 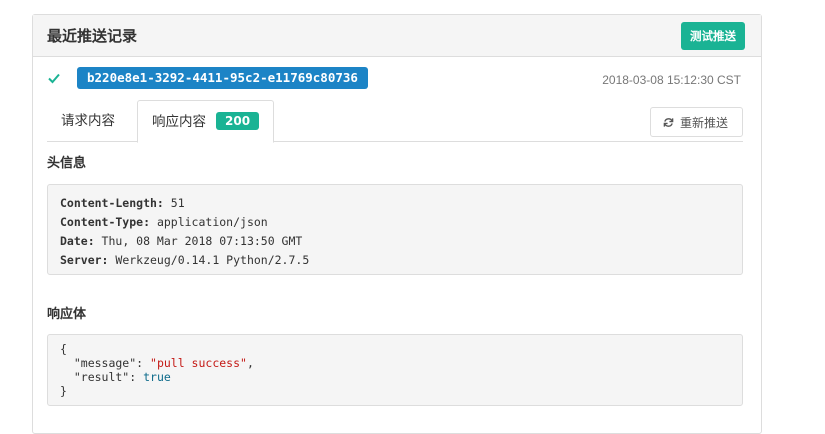 I want to click on json-line: "message": "pull success",, so click(x=395, y=363).